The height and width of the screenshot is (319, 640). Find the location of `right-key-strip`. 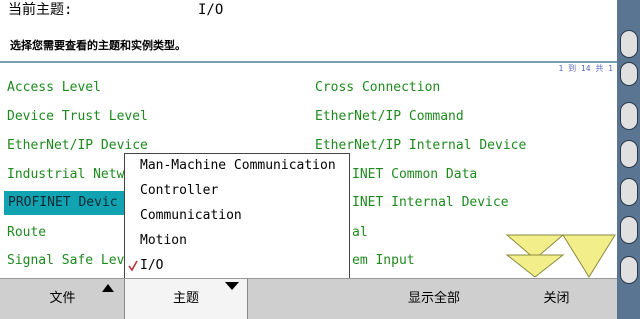

right-key-strip is located at coordinates (628, 159).